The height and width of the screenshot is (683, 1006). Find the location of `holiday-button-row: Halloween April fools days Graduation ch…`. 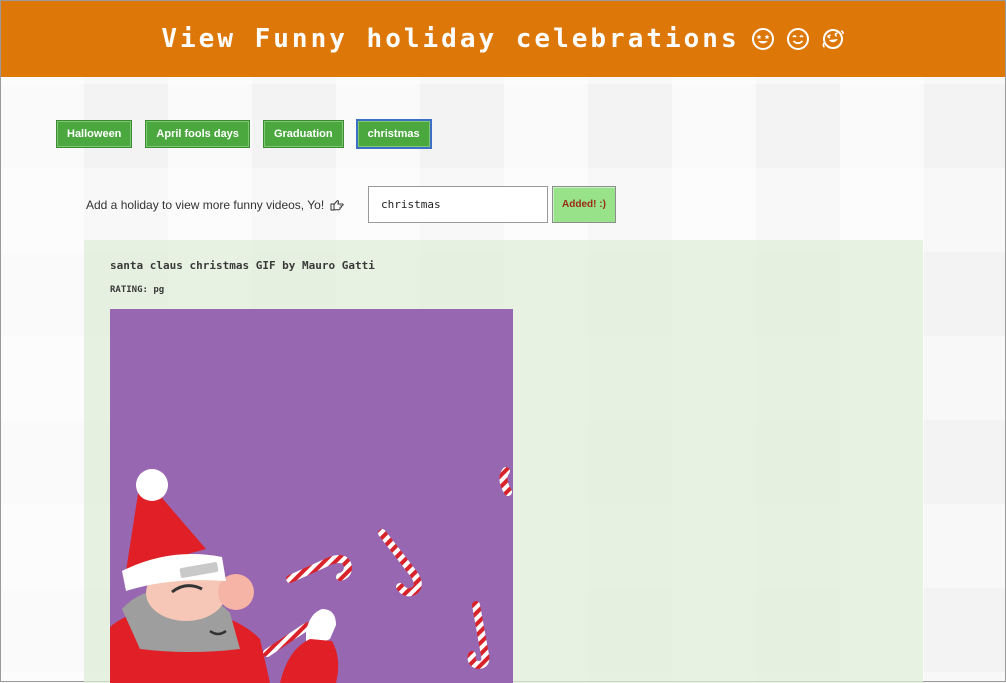

holiday-button-row: Halloween April fools days Graduation ch… is located at coordinates (244, 134).